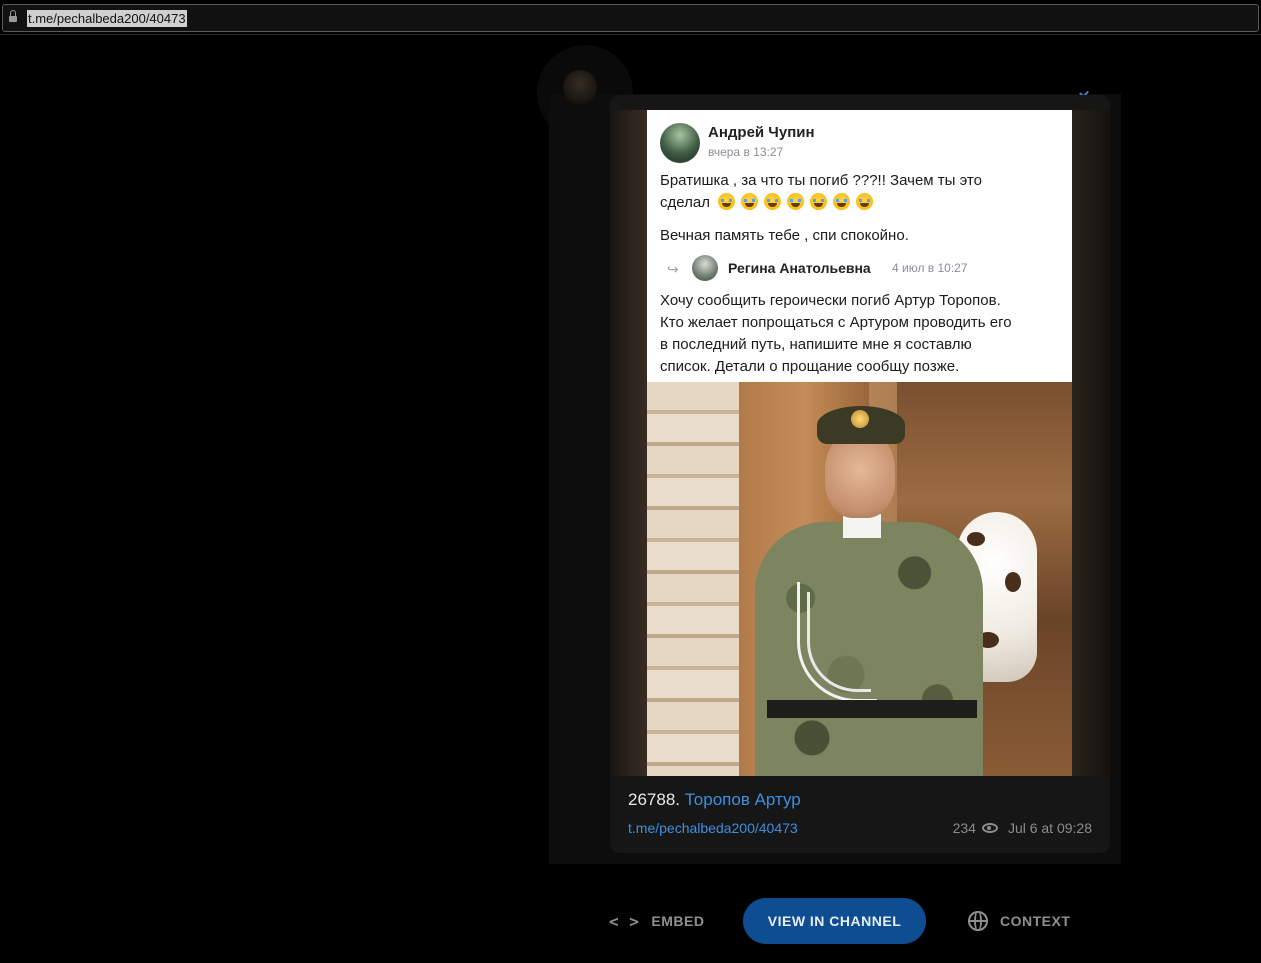 The height and width of the screenshot is (963, 1261). I want to click on url-text: t.me/pechalbeda200/40473, so click(107, 18).